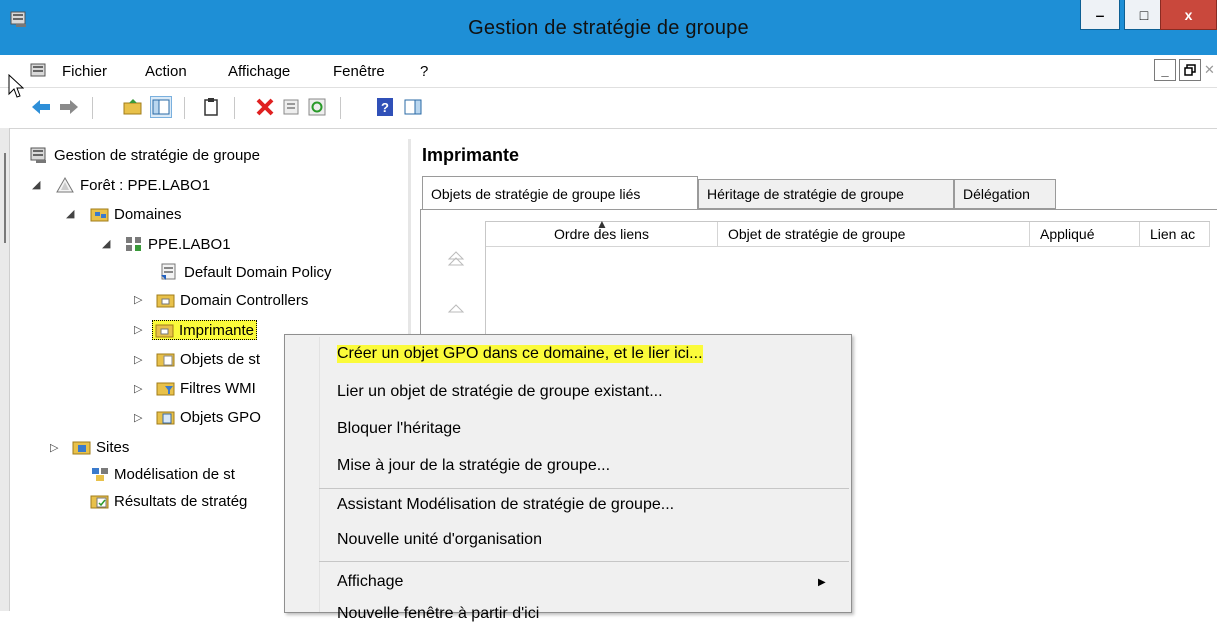 Image resolution: width=1217 pixels, height=623 pixels. I want to click on tab-delegation: Délégation, so click(1005, 194).